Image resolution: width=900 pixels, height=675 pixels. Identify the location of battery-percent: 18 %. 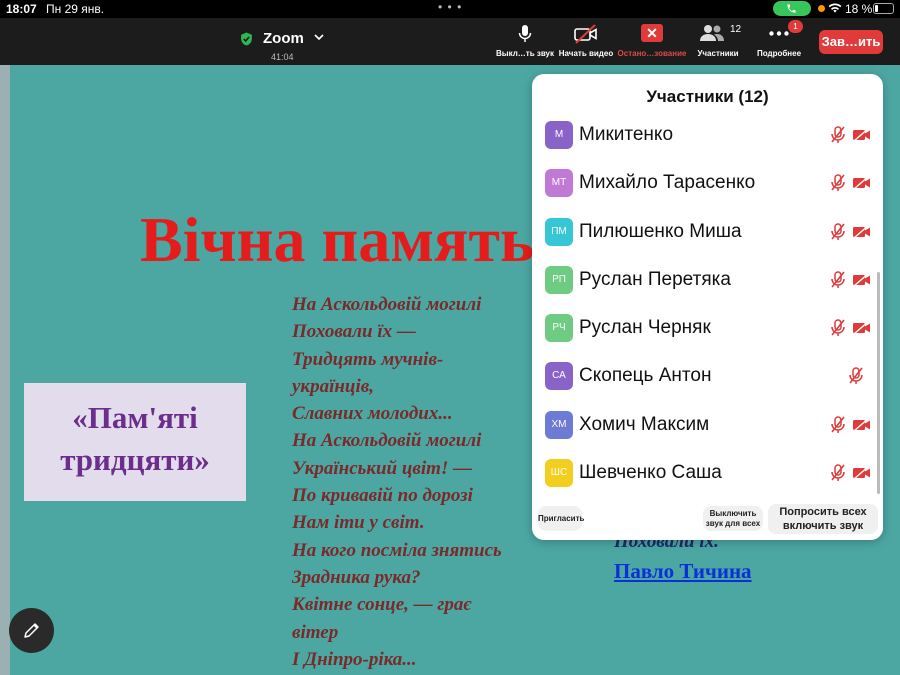
(859, 9).